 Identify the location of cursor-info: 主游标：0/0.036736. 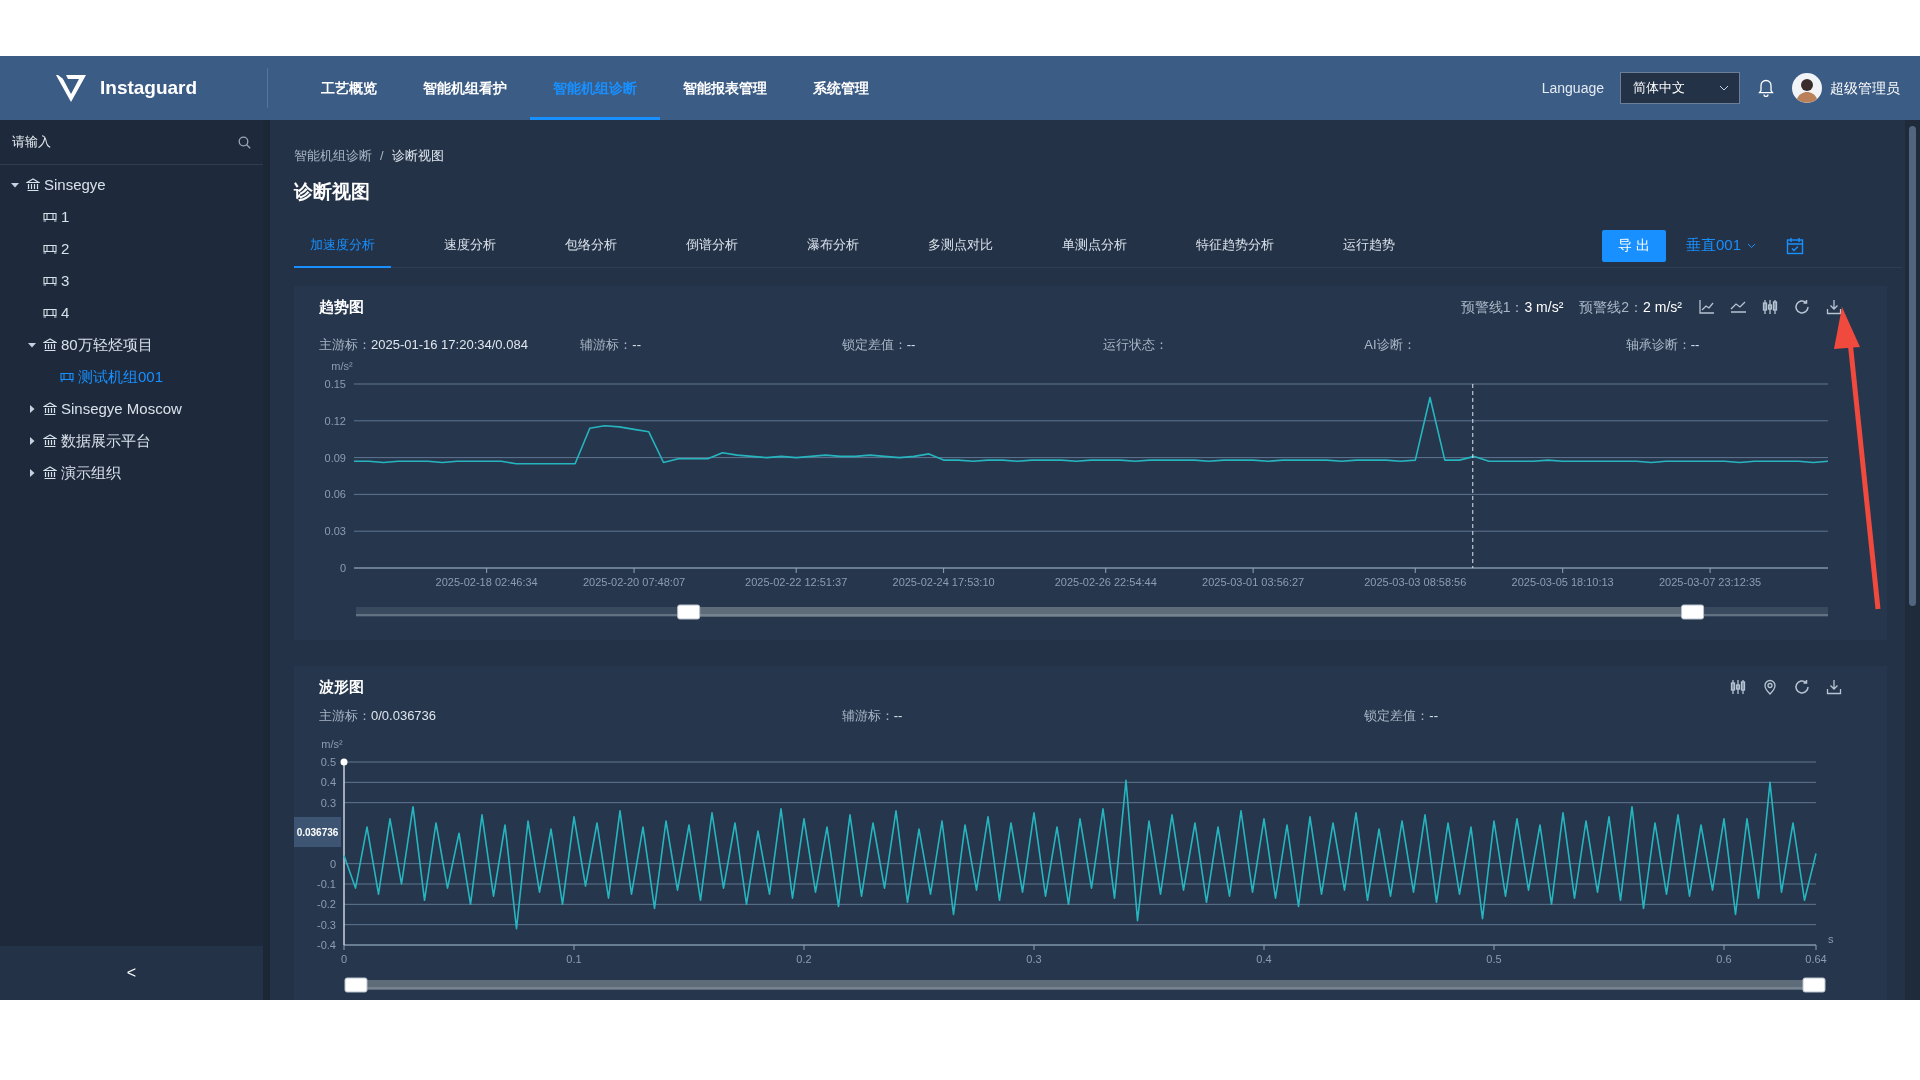
(378, 716).